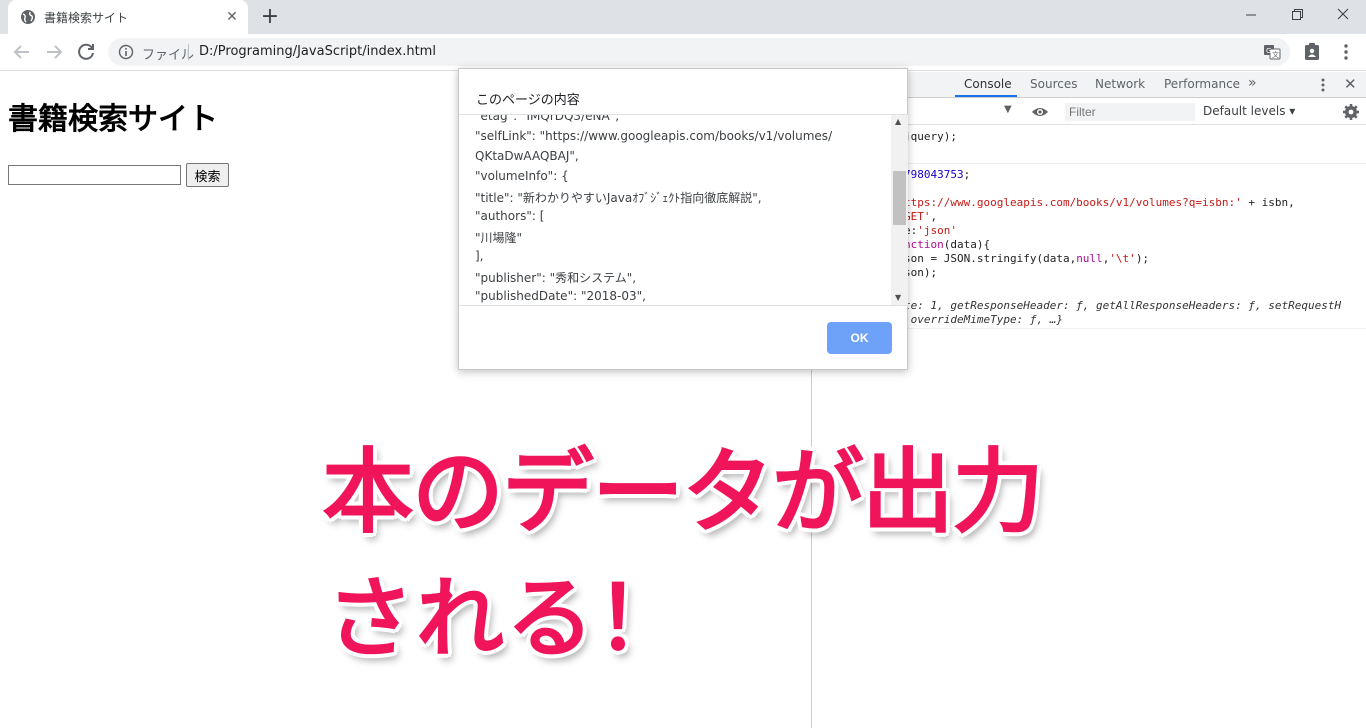 Image resolution: width=1366 pixels, height=728 pixels. Describe the element at coordinates (1275, 54) in the screenshot. I see `svg-text: 文` at that location.